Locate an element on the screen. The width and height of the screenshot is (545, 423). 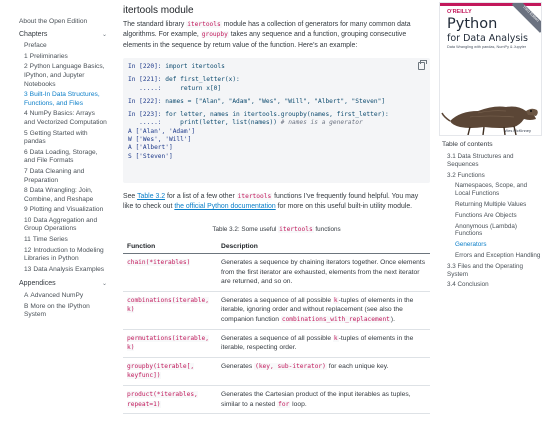
inline-code: for is located at coordinates (284, 404).